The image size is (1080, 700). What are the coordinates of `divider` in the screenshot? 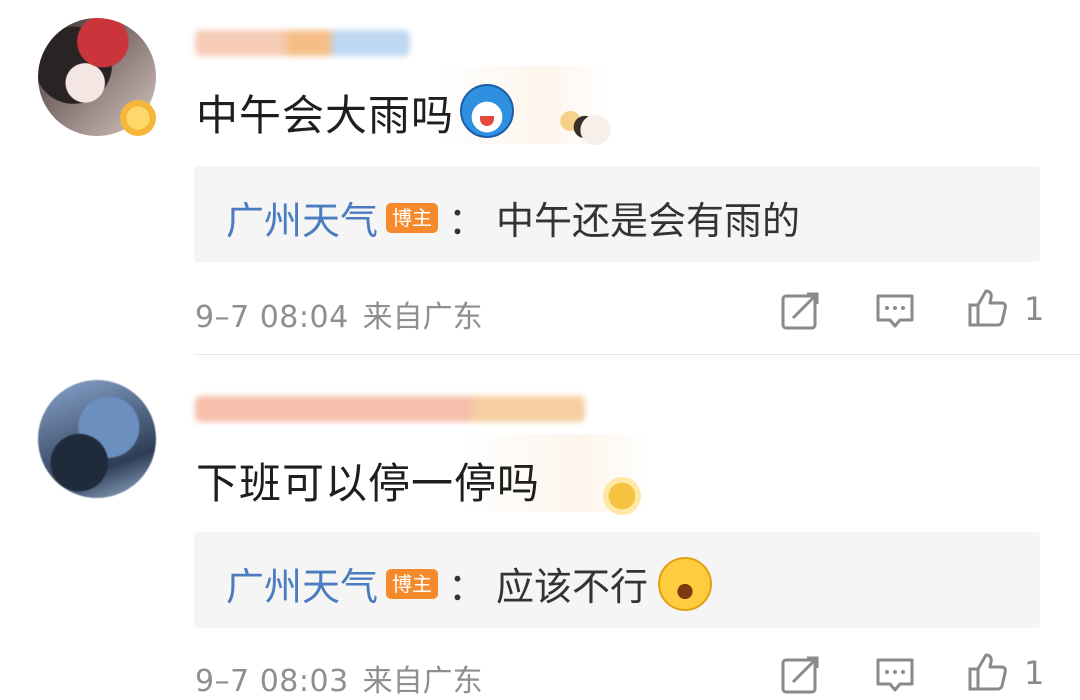 It's located at (637, 354).